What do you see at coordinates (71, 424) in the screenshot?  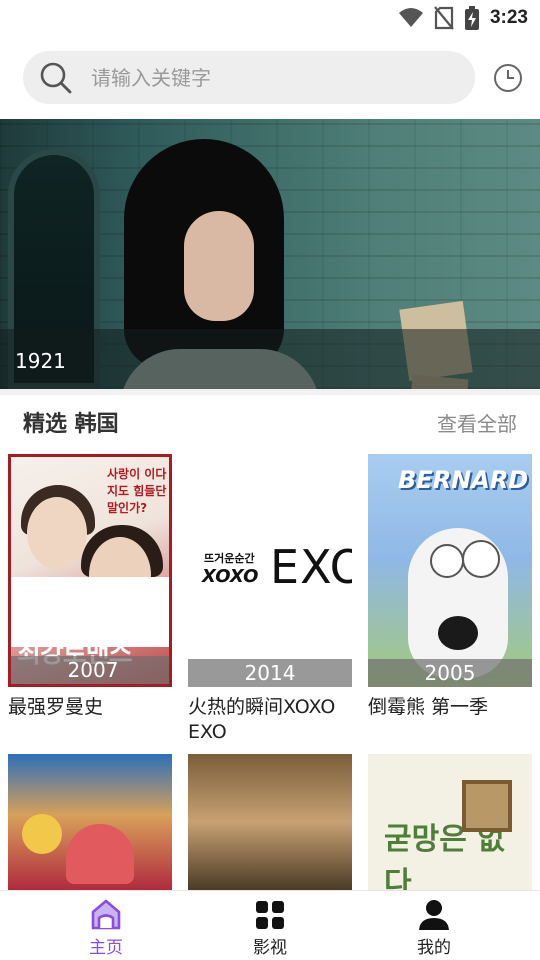 I see `section-title: 精选 韩国` at bounding box center [71, 424].